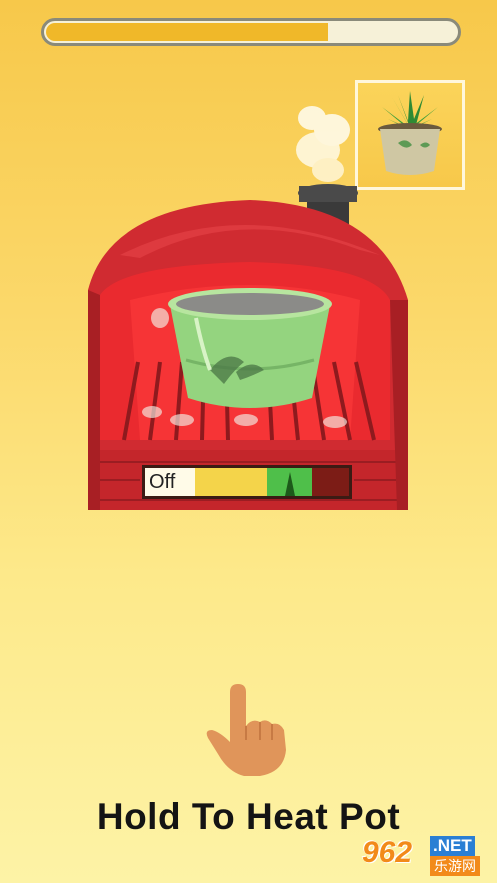  What do you see at coordinates (231, 482) in the screenshot?
I see `heat-zone-low` at bounding box center [231, 482].